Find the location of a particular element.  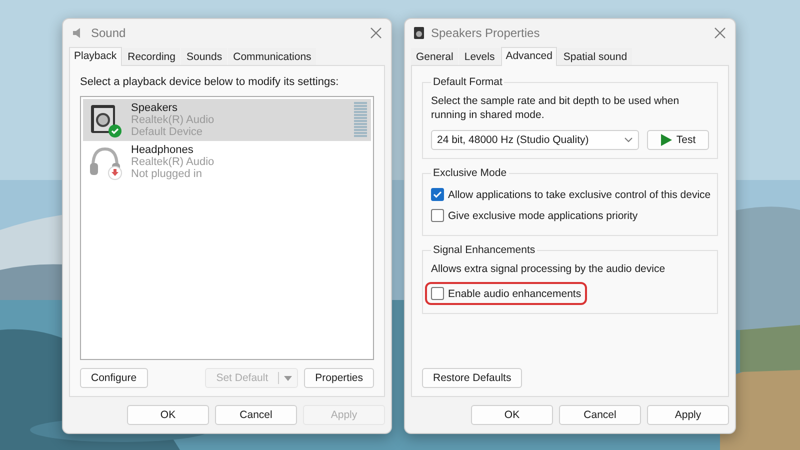

device-item: Speakers Realtek(R) Audio Default Device is located at coordinates (227, 120).